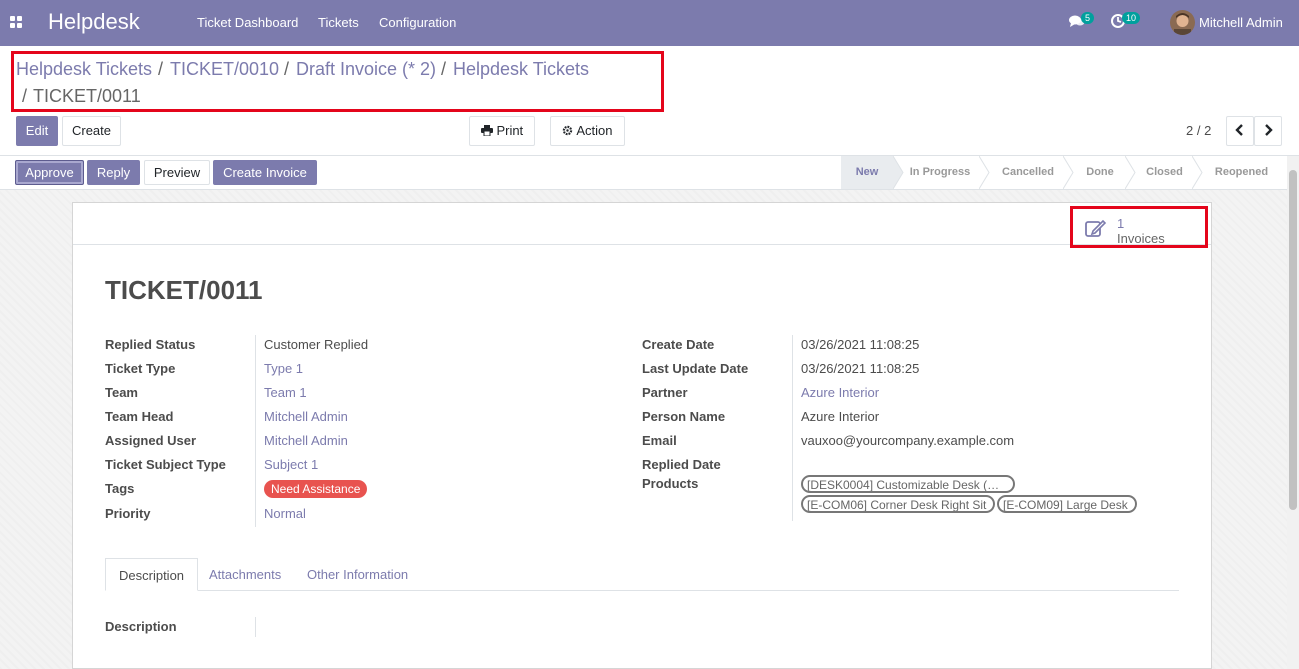 This screenshot has height=669, width=1299. Describe the element at coordinates (291, 464) in the screenshot. I see `field-value-ticket-subject-type: Subject 1` at that location.